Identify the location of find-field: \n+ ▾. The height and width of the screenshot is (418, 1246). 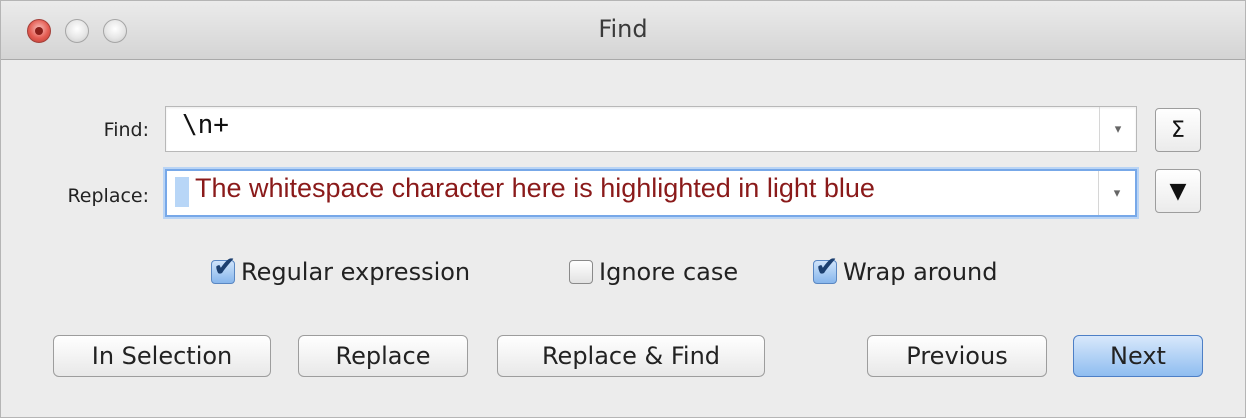
(651, 129).